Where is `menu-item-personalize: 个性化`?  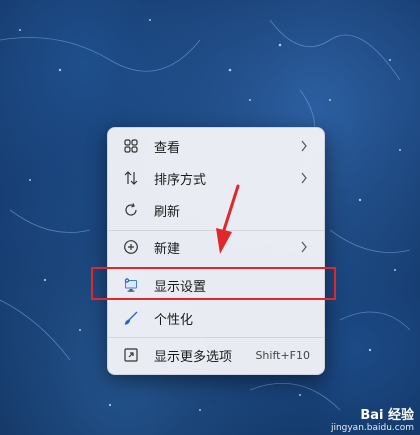
menu-item-personalize: 个性化 is located at coordinates (216, 318).